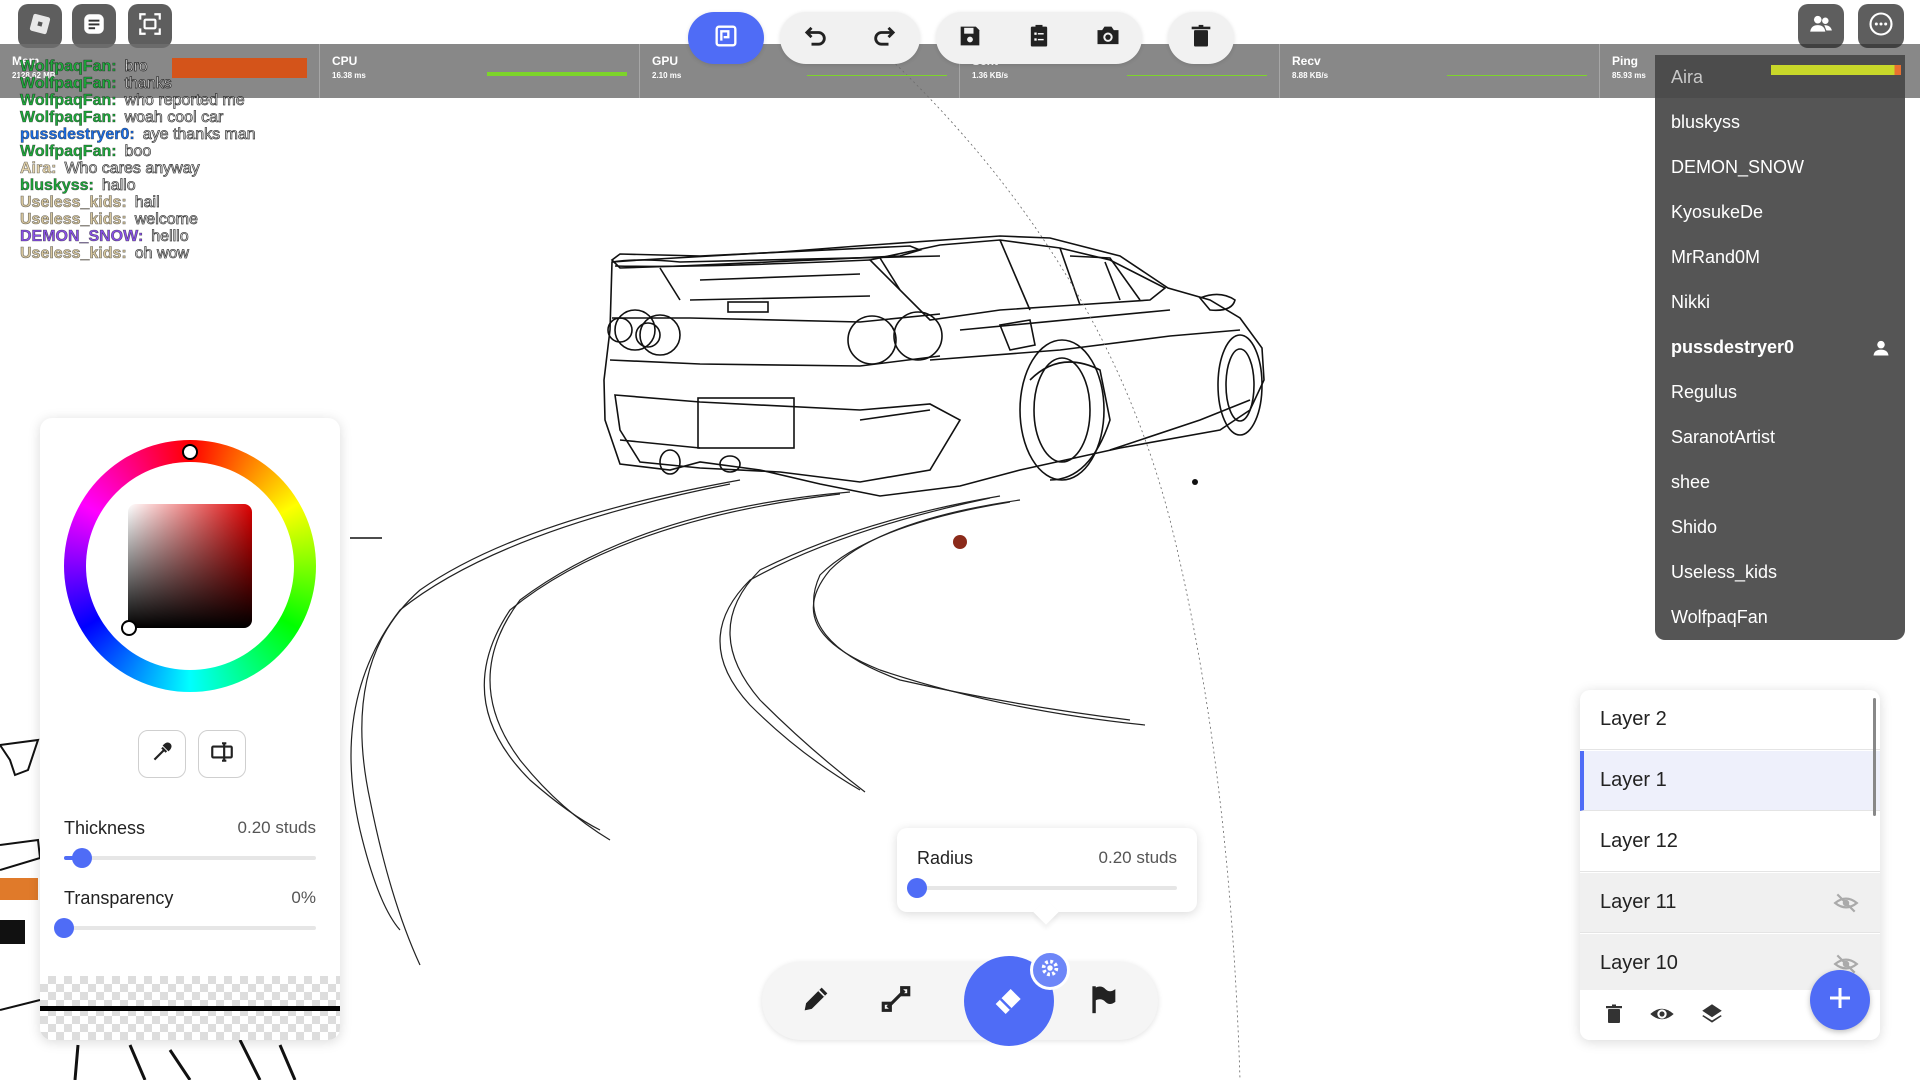  Describe the element at coordinates (667, 75) in the screenshot. I see `stat-value: 2.10 ms` at that location.